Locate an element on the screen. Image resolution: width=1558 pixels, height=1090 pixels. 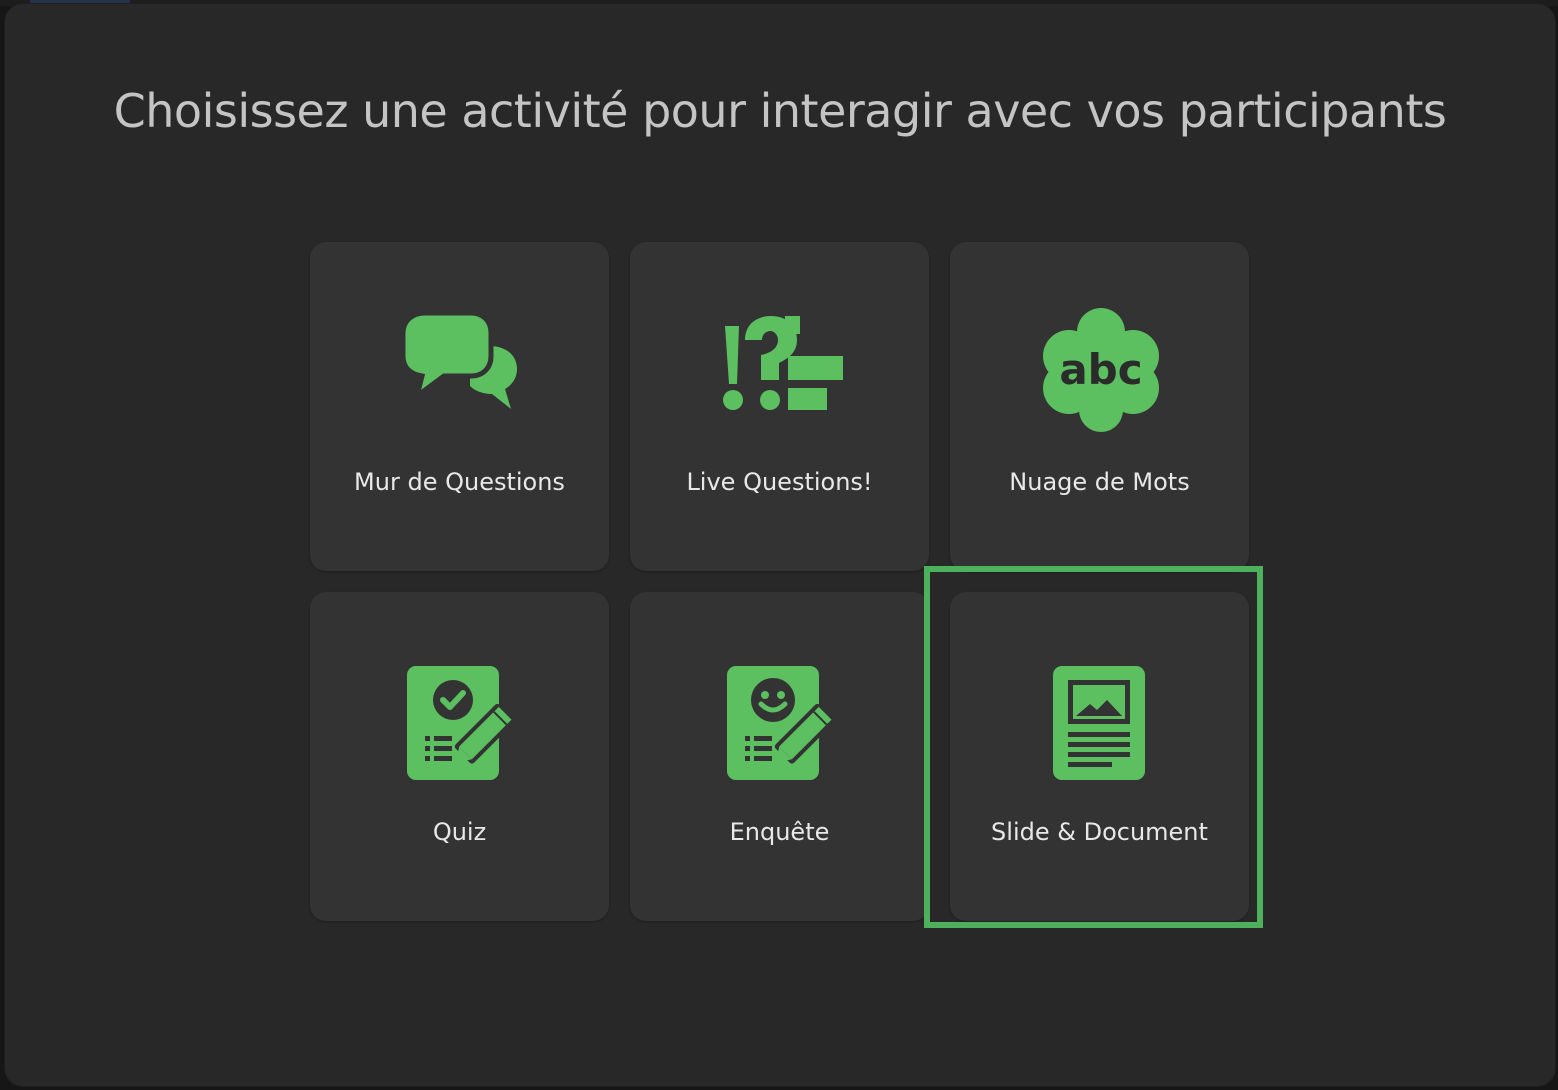
survey-smiley-icon is located at coordinates (779, 721).